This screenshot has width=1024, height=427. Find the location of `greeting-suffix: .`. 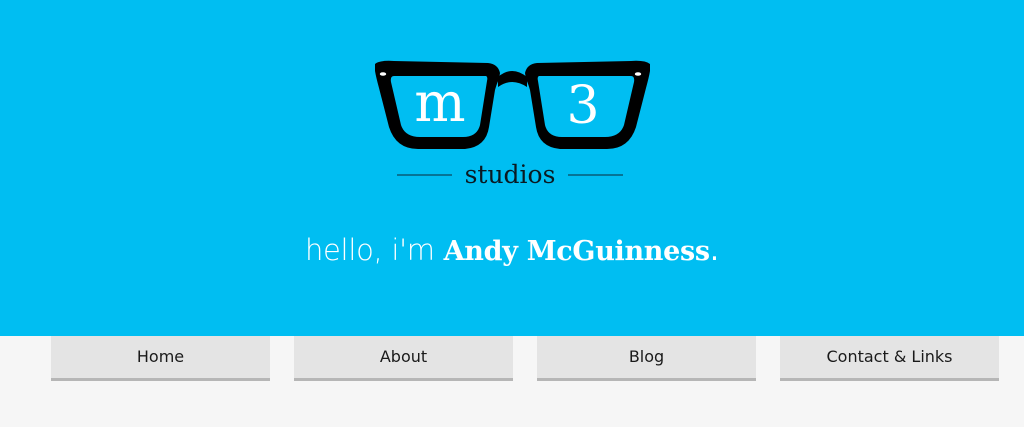

greeting-suffix: . is located at coordinates (714, 250).